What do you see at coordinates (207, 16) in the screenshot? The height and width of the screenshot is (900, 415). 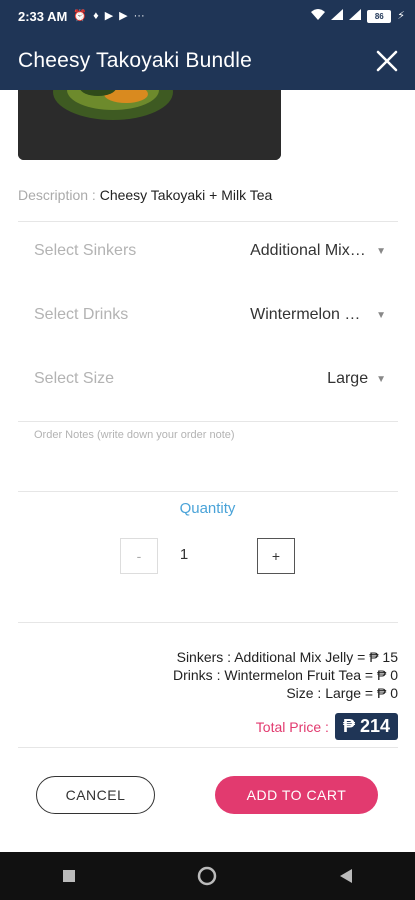 I see `status-bar: 2:33 AM ⏰ ♦ ▶ ▶ ··· 86 ⚡` at bounding box center [207, 16].